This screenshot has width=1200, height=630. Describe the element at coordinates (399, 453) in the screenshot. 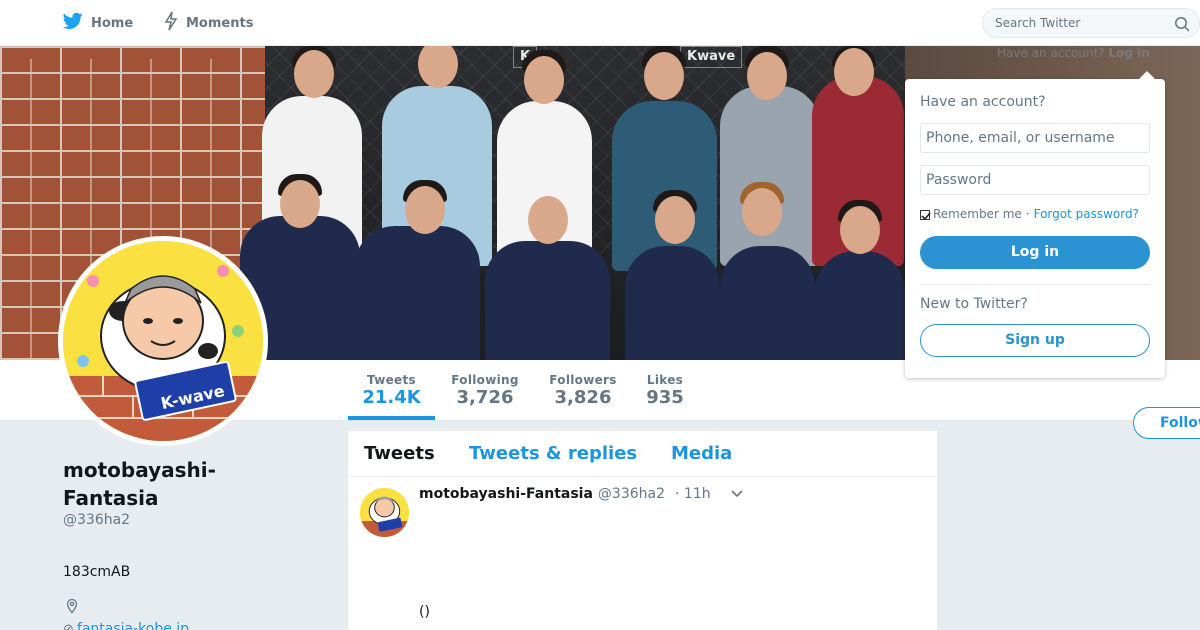

I see `tab-tweets: Tweets` at that location.